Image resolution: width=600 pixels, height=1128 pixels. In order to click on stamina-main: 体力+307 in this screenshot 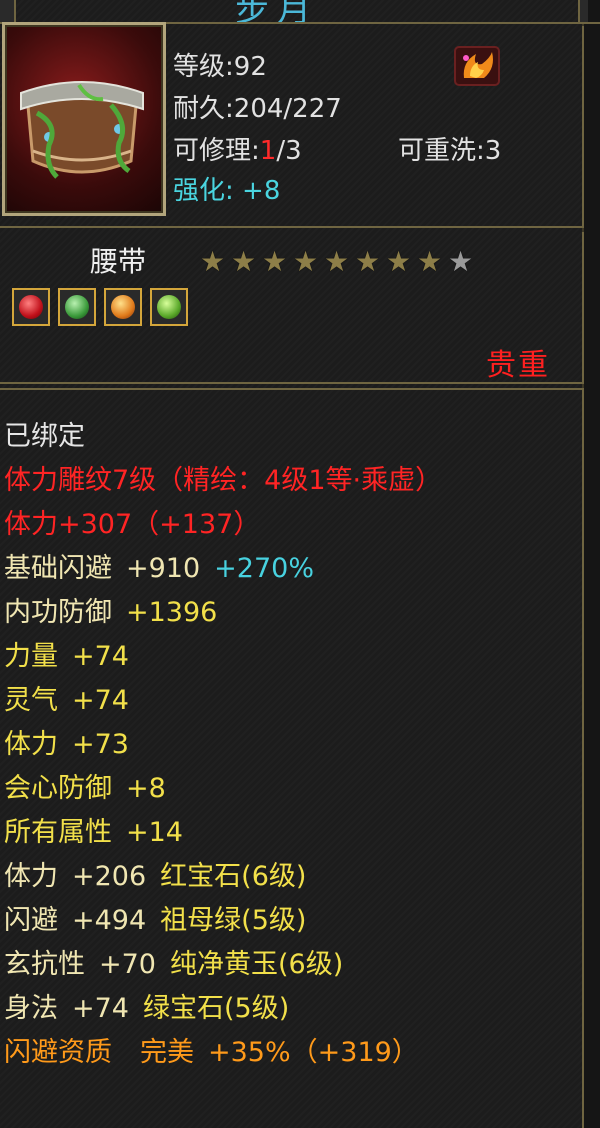, I will do `click(68, 524)`.